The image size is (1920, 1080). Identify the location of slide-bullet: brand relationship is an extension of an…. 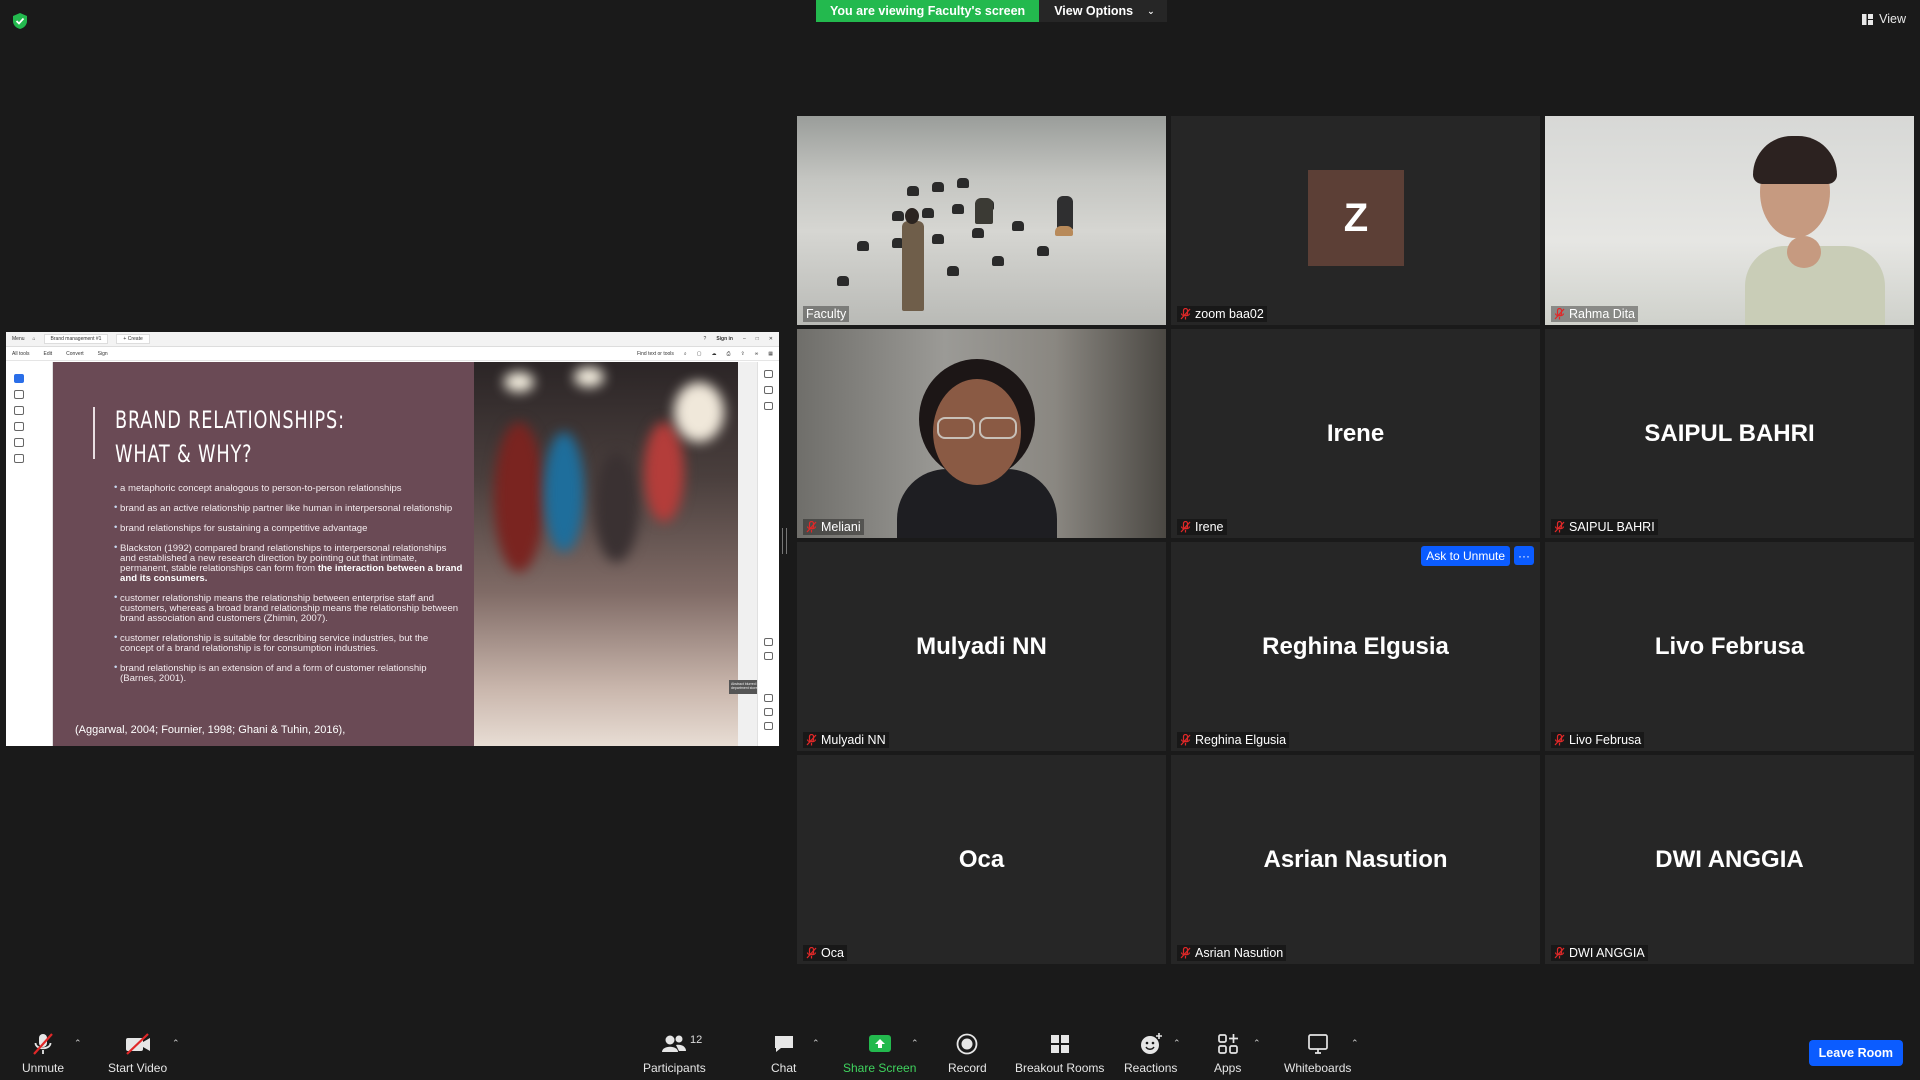
(289, 673).